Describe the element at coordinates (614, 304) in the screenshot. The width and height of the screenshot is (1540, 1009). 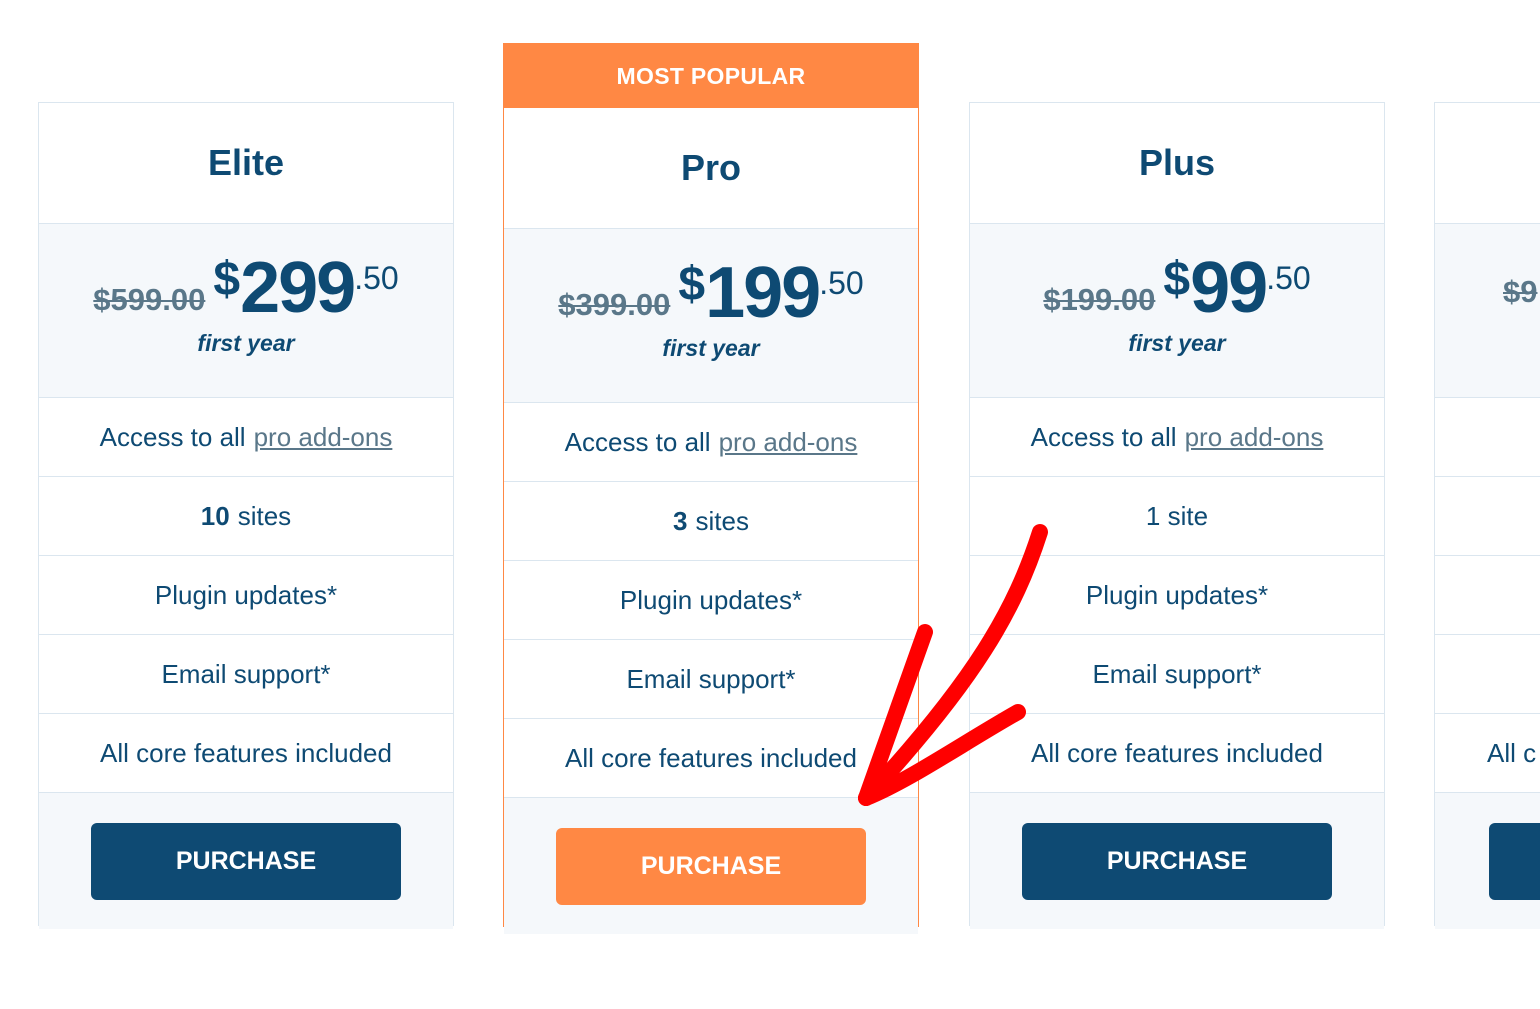
I see `old-price: $399.00` at that location.